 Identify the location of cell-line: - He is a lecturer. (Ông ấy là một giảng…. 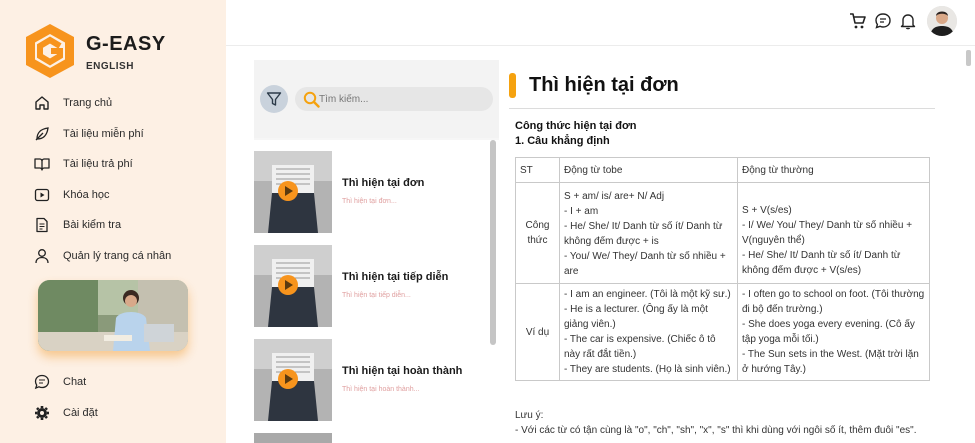
(636, 317).